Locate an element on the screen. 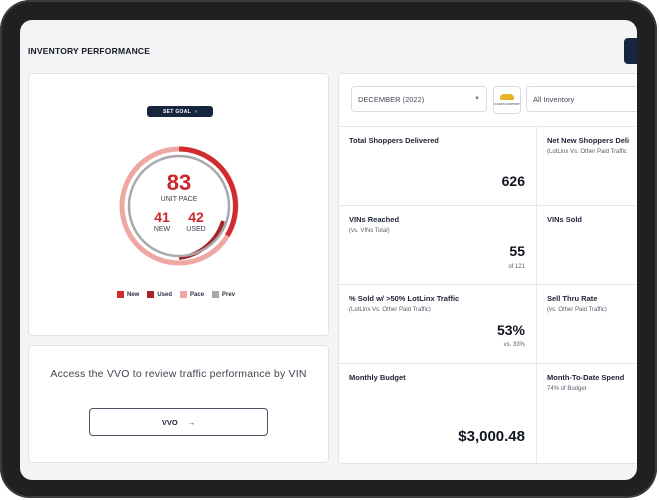 Image resolution: width=659 pixels, height=500 pixels. carfax-logo-button: CARFAX REPORT is located at coordinates (507, 100).